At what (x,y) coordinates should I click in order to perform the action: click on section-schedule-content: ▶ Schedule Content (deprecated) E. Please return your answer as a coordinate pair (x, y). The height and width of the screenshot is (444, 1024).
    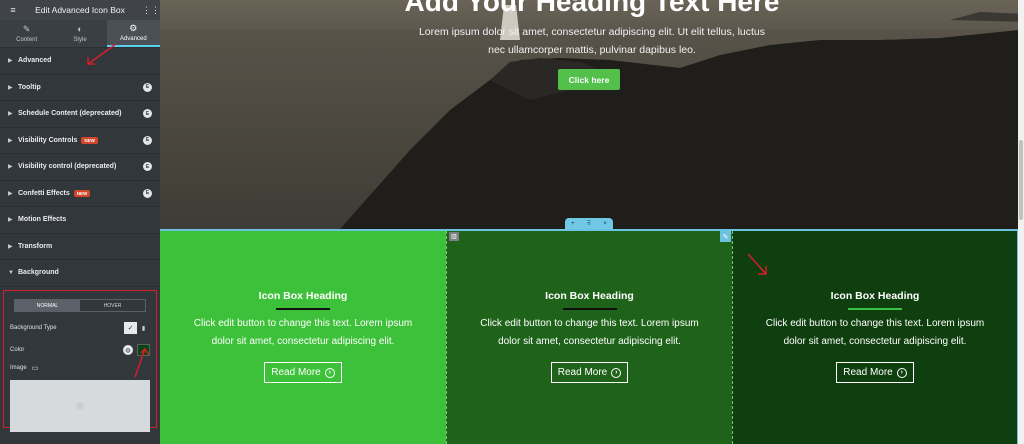
    Looking at the image, I should click on (80, 114).